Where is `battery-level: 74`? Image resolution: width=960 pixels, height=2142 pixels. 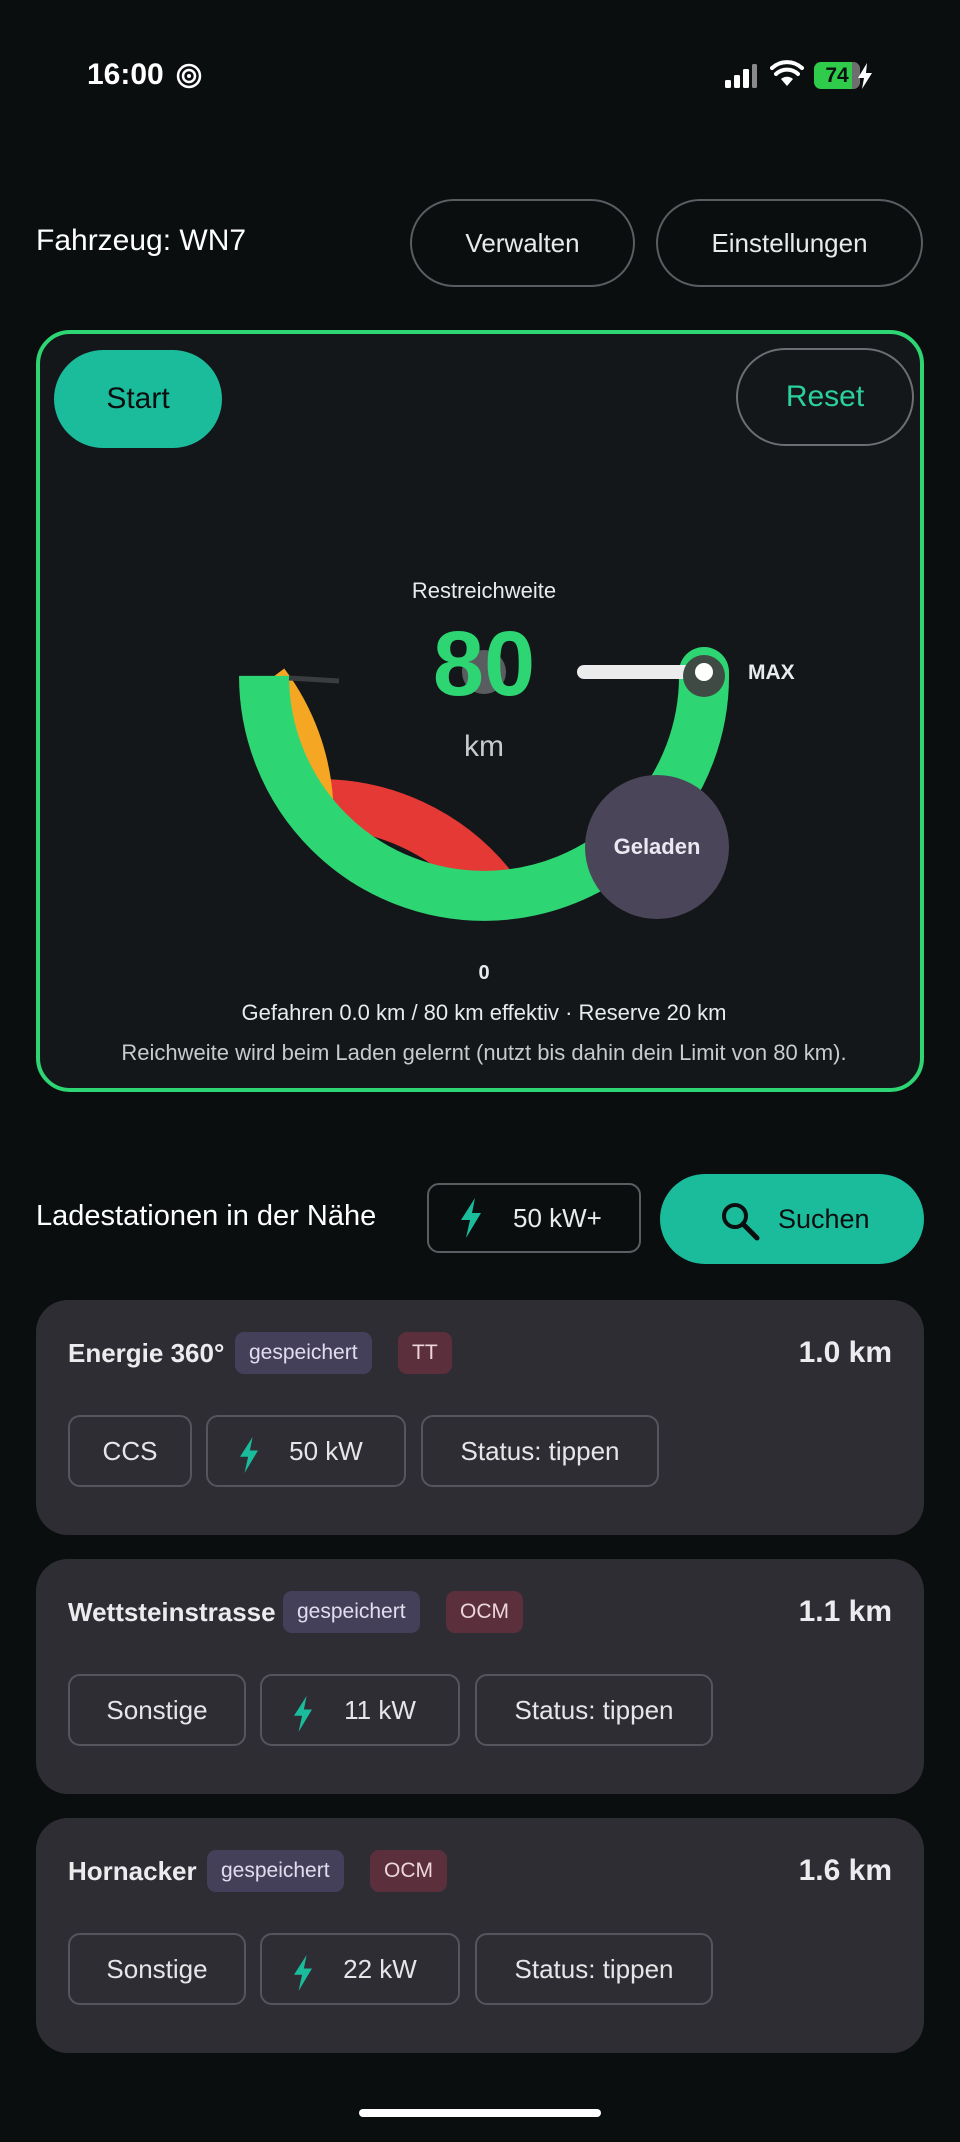
battery-level: 74 is located at coordinates (837, 75).